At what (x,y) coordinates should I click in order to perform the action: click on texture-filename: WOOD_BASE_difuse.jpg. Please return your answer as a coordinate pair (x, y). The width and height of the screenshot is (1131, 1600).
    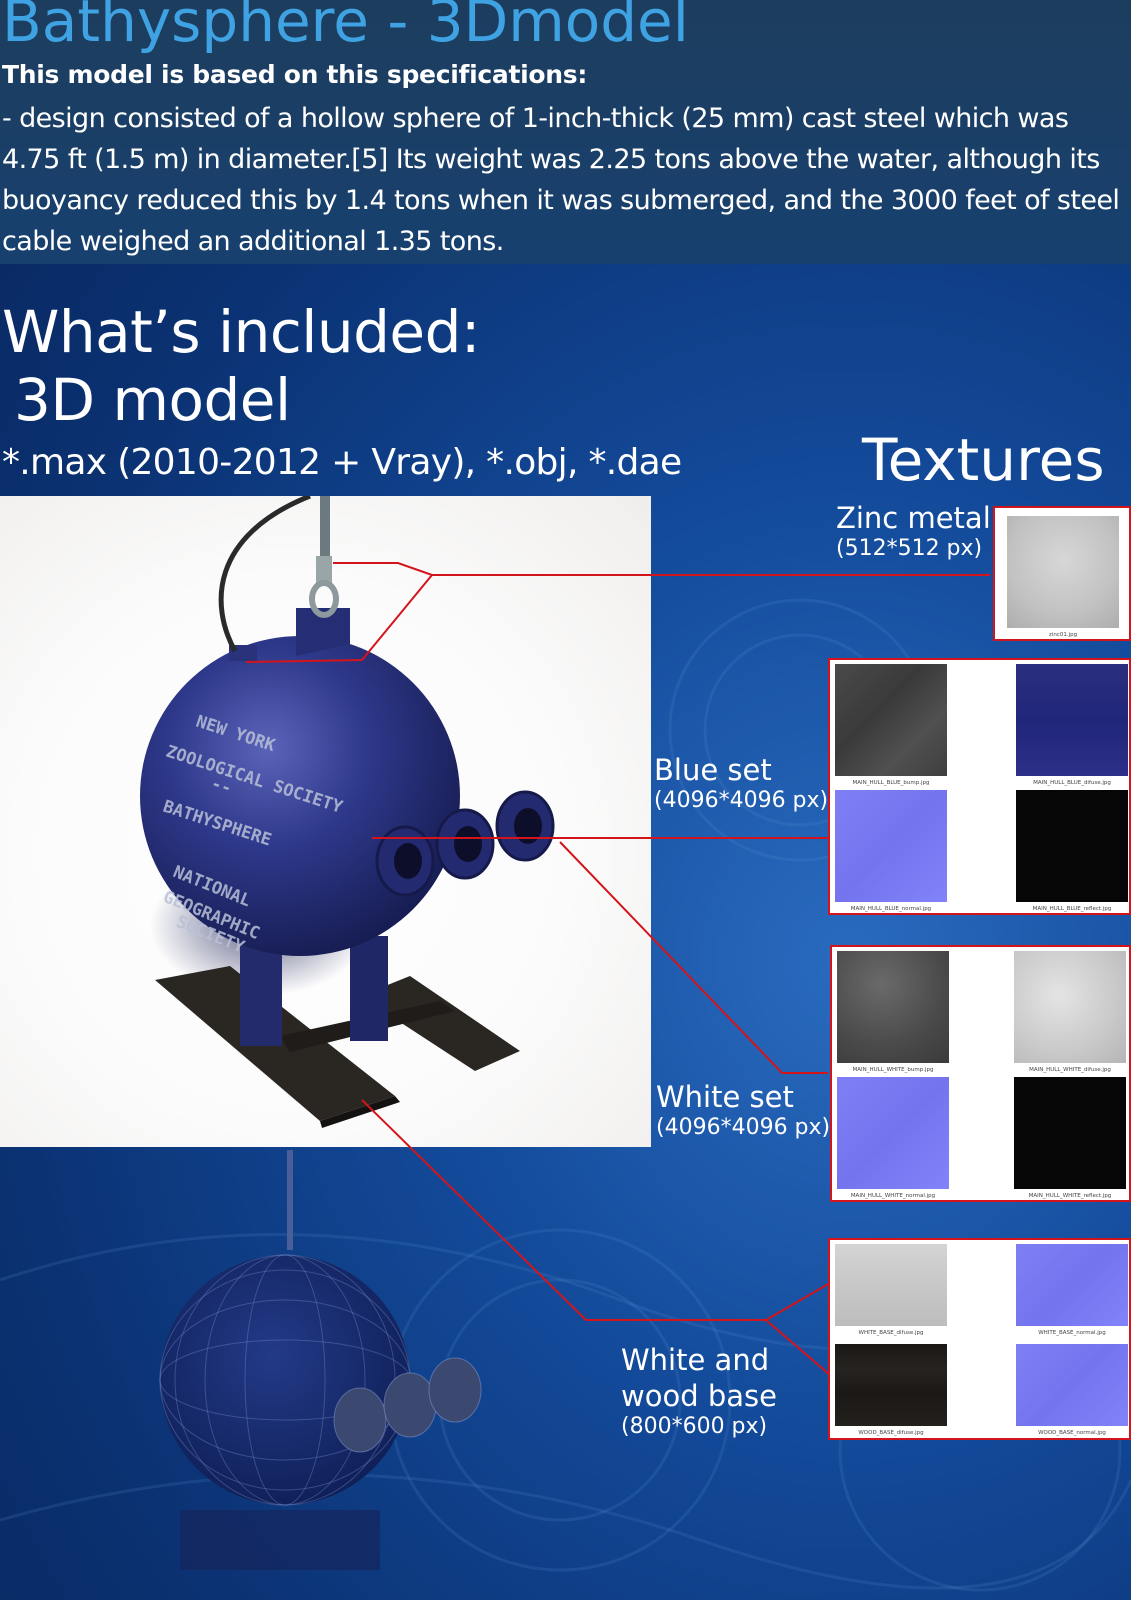
    Looking at the image, I should click on (891, 1433).